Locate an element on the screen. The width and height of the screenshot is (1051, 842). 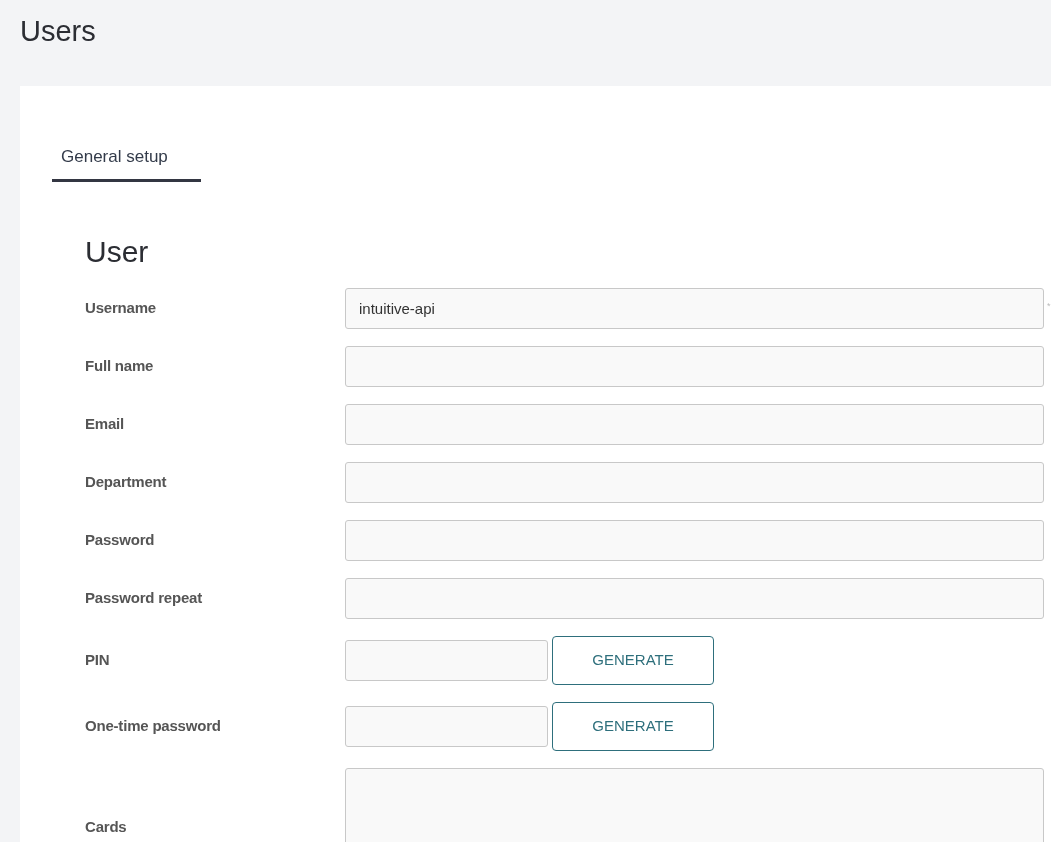
field-label: Cards is located at coordinates (106, 827).